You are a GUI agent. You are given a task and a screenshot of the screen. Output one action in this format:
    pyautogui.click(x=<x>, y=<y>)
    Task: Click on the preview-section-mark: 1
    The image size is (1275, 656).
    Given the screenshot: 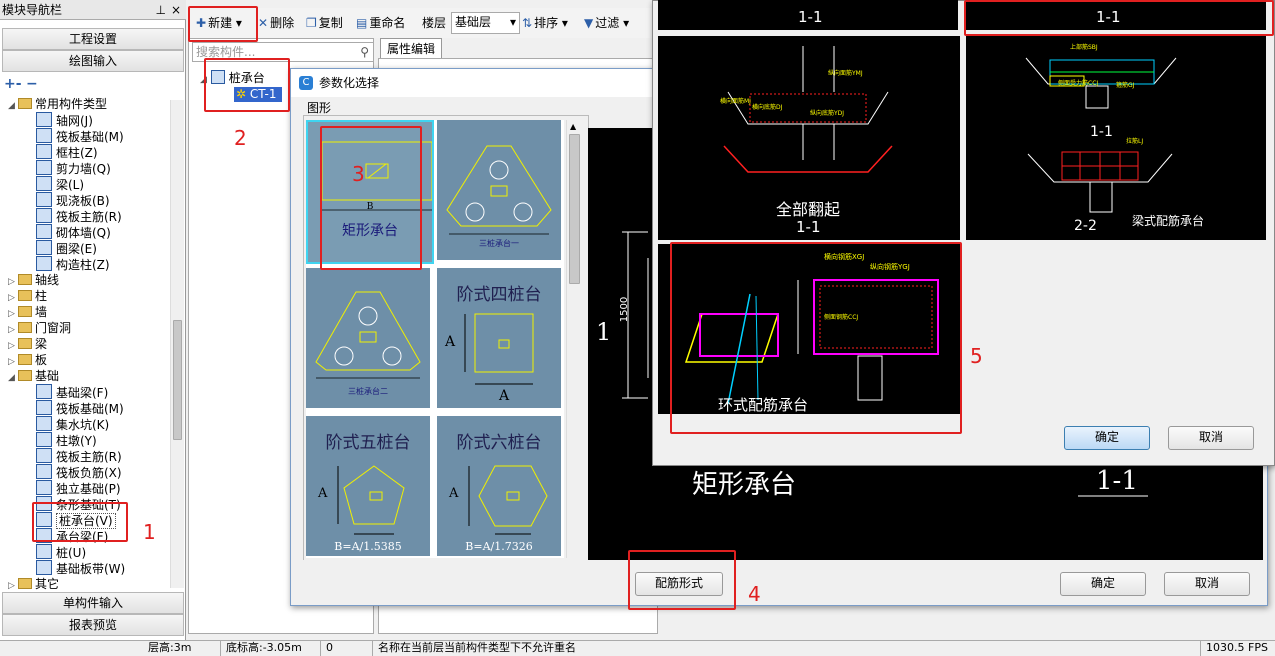 What is the action you would take?
    pyautogui.click(x=604, y=332)
    